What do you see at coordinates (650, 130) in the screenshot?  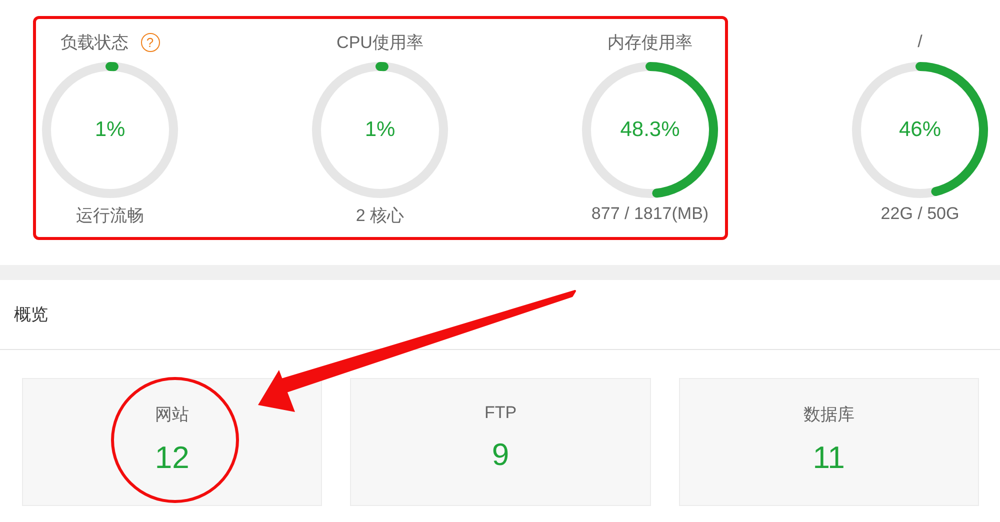 I see `gauge-value: 48.3%` at bounding box center [650, 130].